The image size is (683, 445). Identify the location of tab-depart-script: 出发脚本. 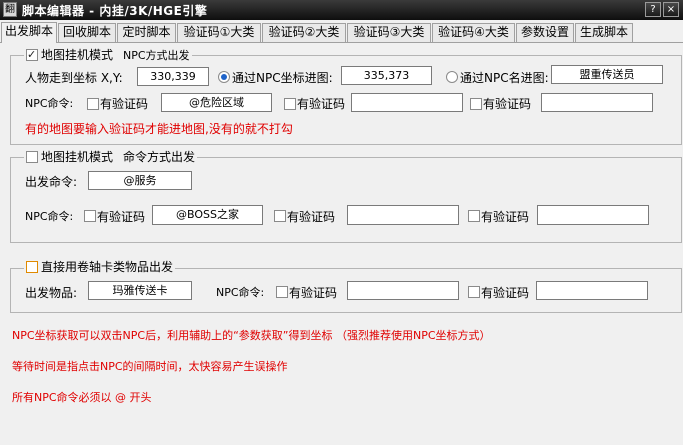
(29, 32).